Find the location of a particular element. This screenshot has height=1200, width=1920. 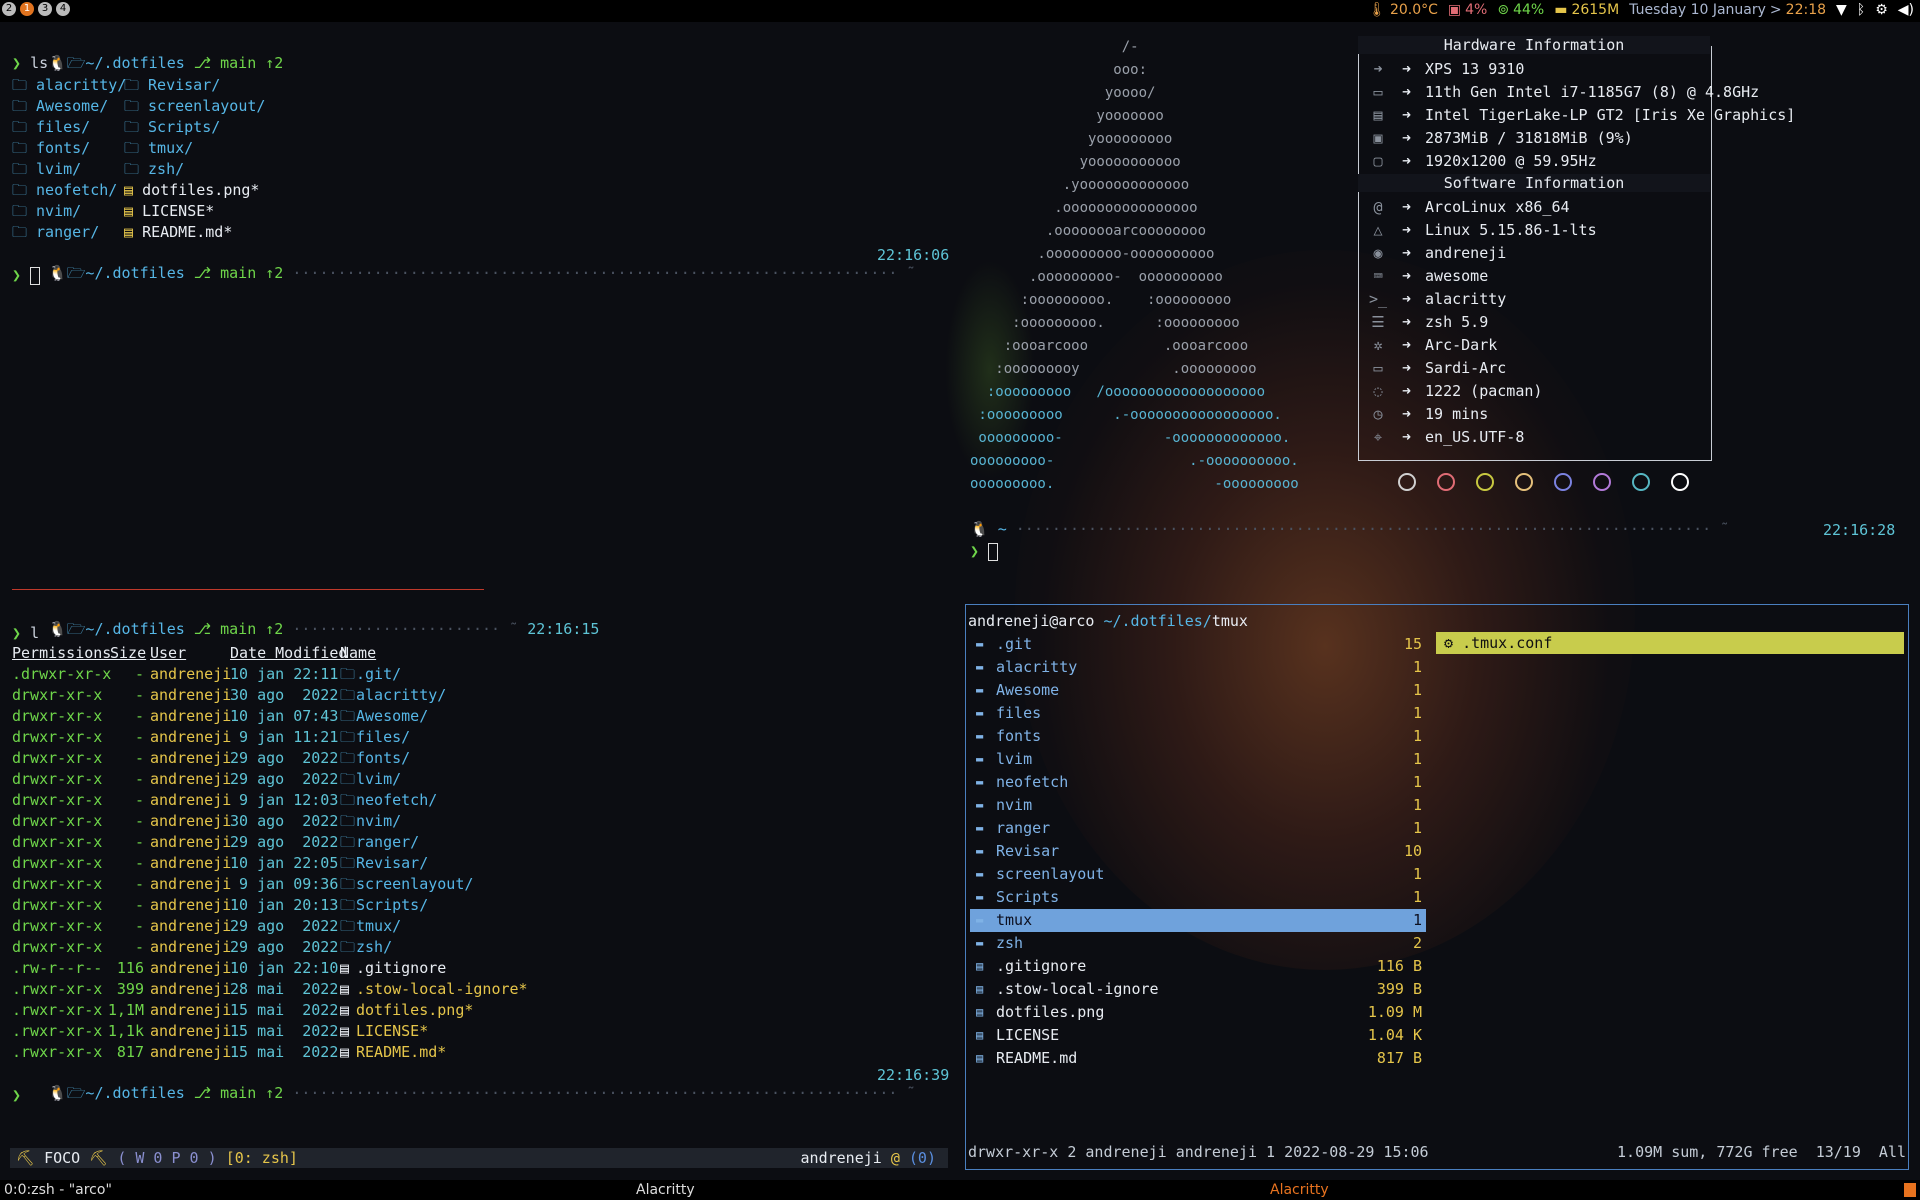

ranger-item: ▬ fonts 1 is located at coordinates (1198, 736).